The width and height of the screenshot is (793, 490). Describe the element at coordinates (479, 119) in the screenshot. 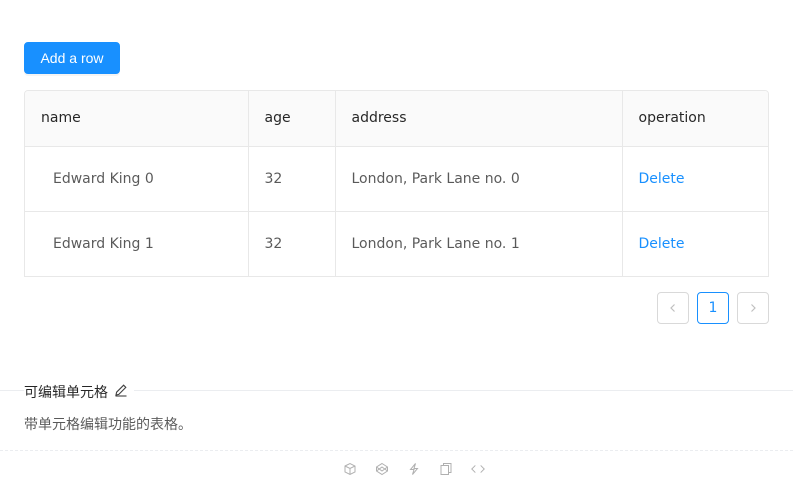

I see `column-header-address: address` at that location.